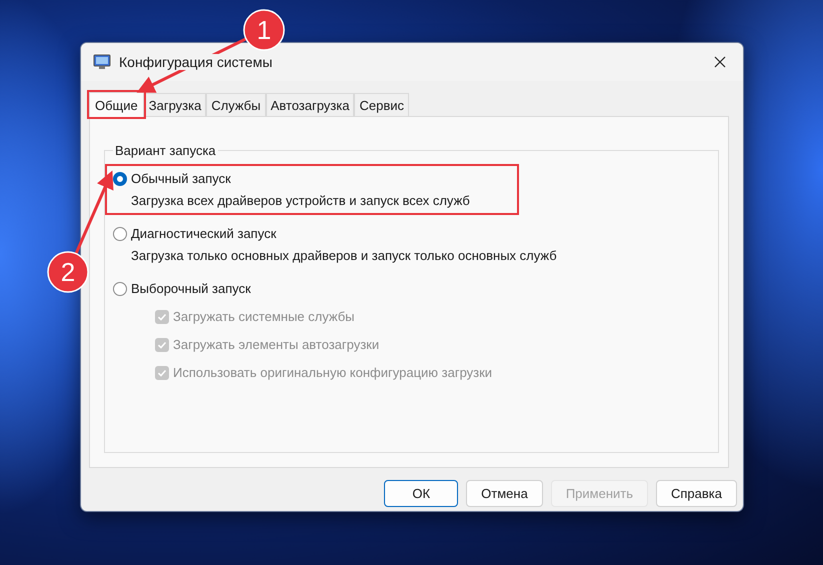 This screenshot has height=565, width=823. I want to click on option-description: Загрузка всех драйверов устройств и запуск всех служб, so click(301, 200).